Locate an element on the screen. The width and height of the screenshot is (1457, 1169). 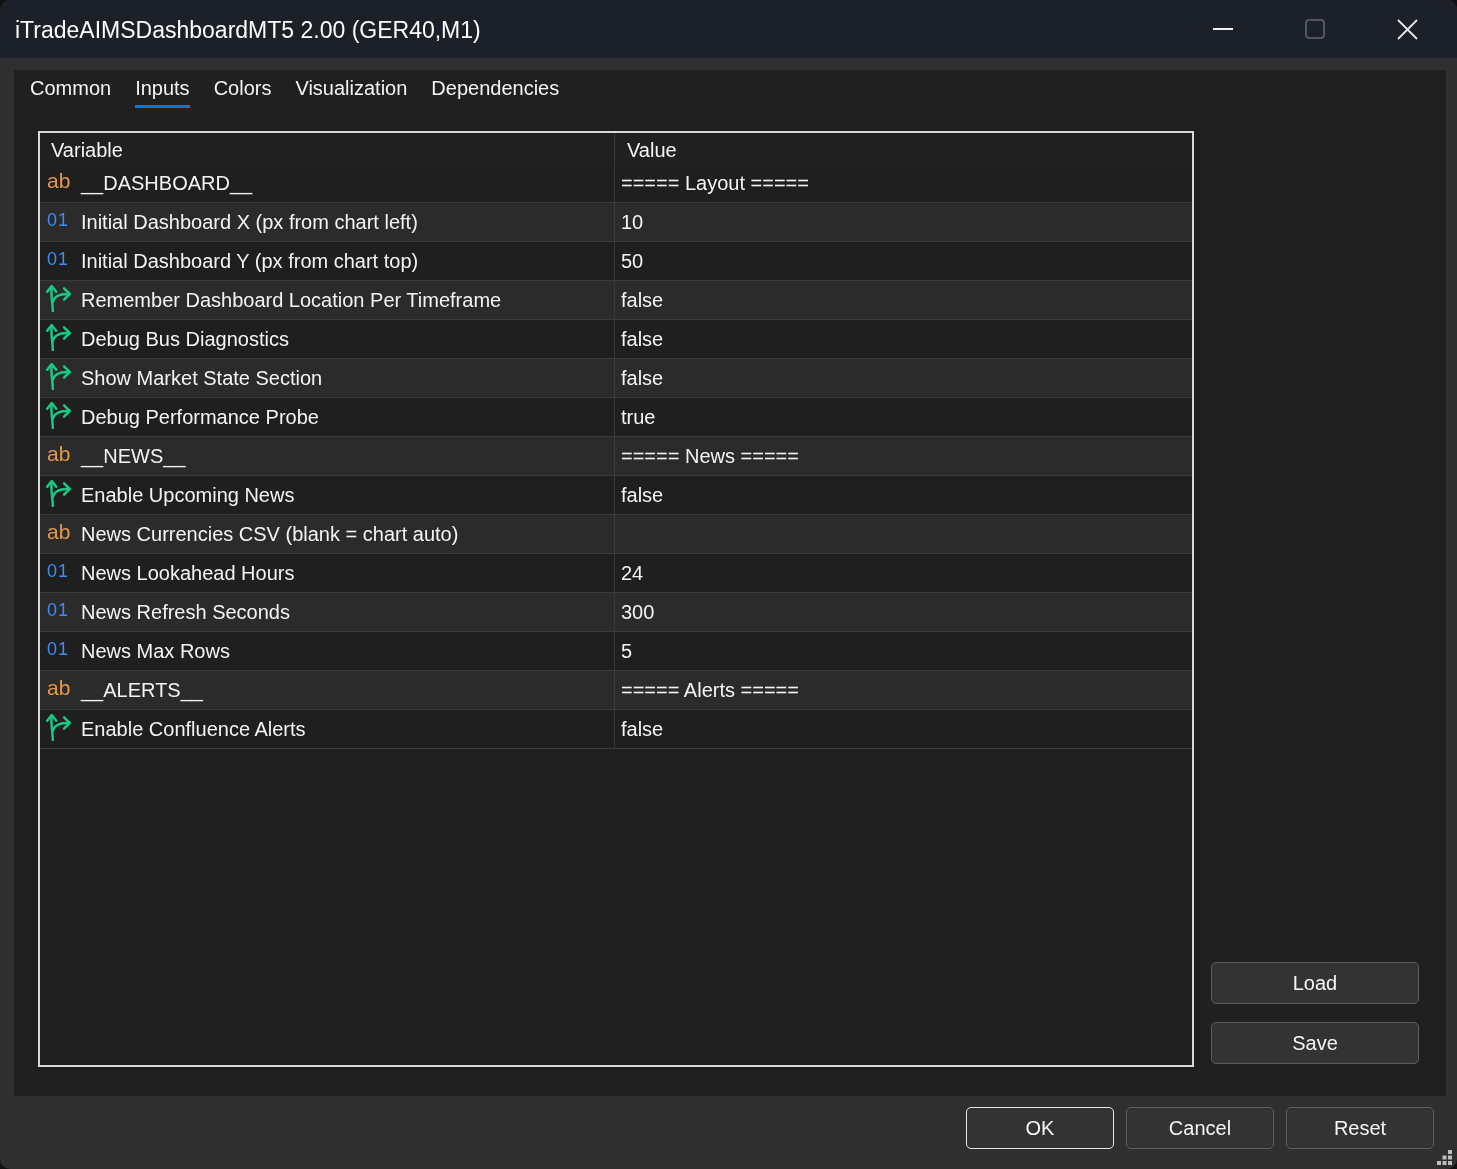
variable-name: News Max Rows is located at coordinates (155, 651).